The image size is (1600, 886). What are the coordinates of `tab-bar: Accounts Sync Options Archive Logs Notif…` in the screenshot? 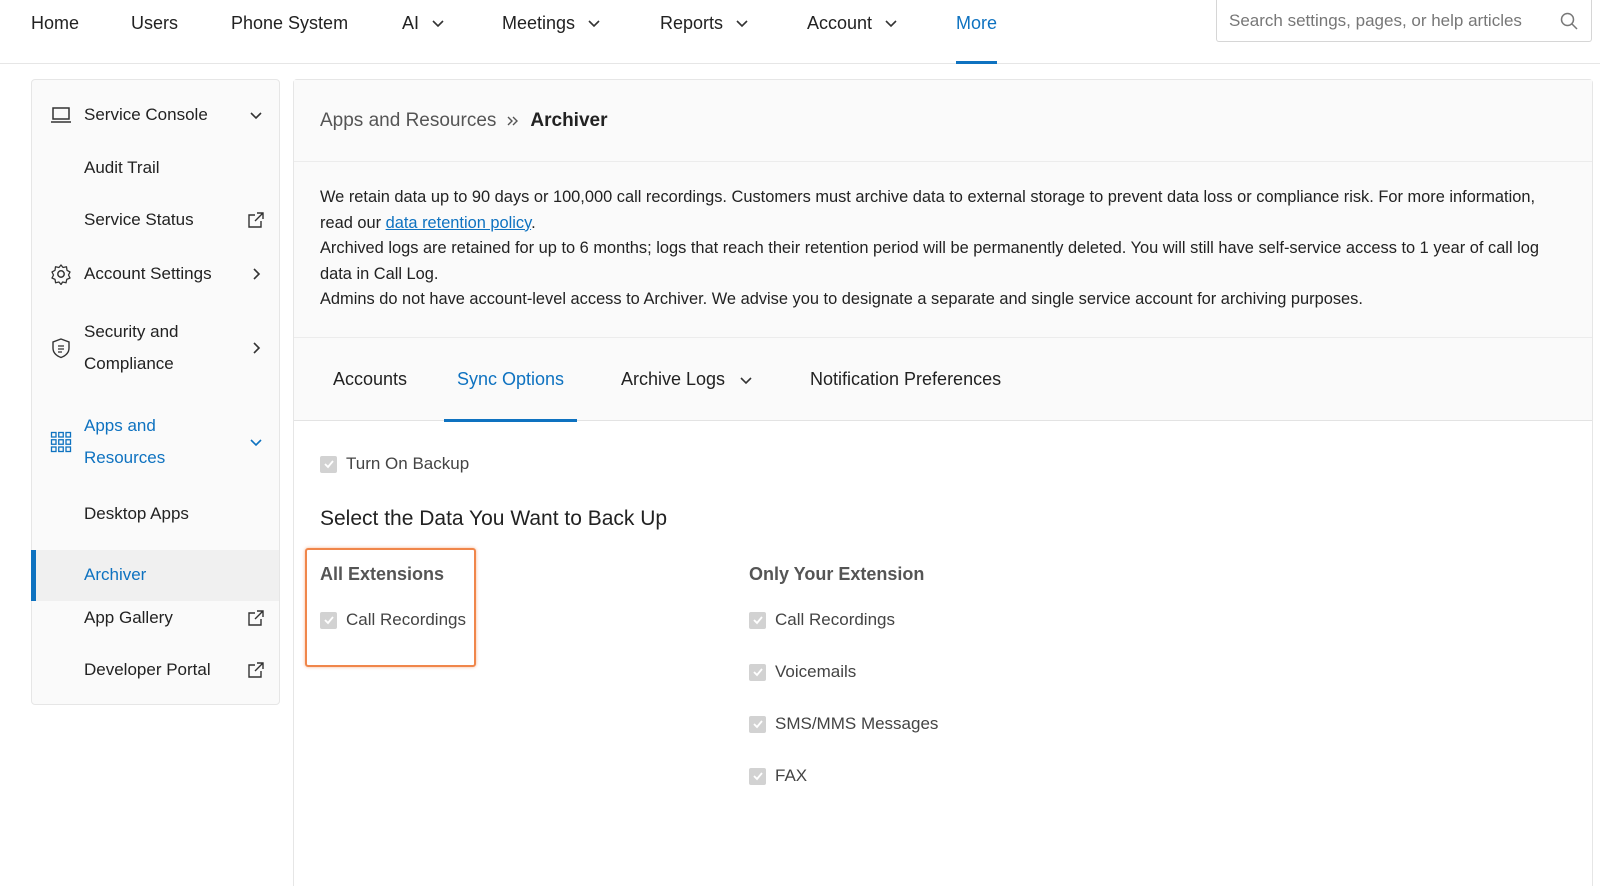 It's located at (943, 380).